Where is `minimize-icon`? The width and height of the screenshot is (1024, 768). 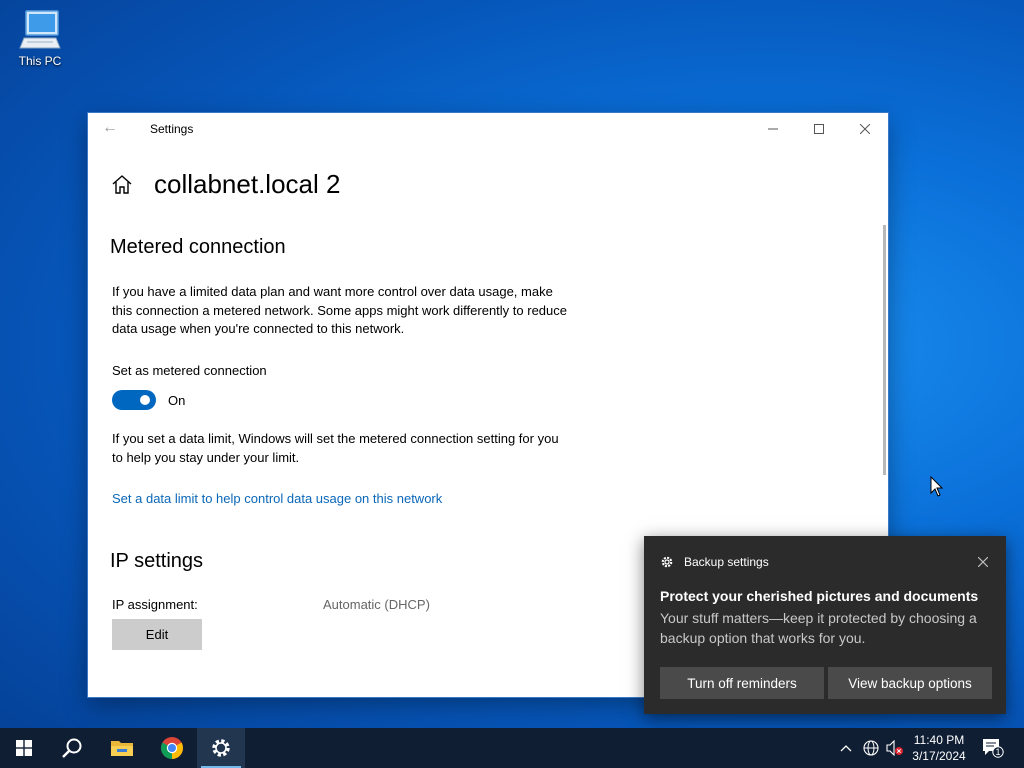
minimize-icon is located at coordinates (773, 129).